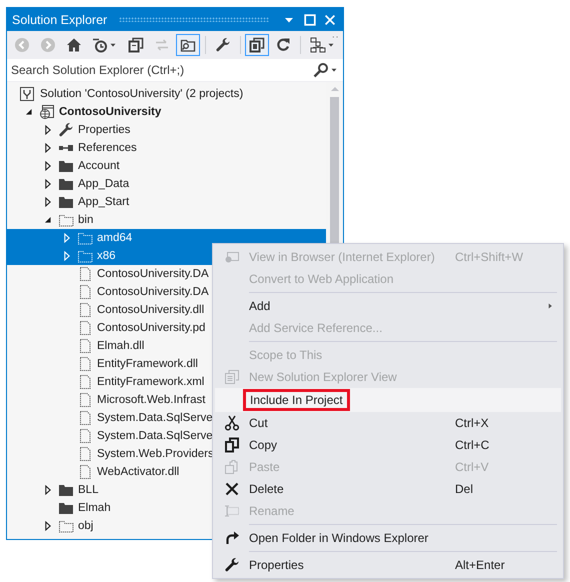 The image size is (570, 582). What do you see at coordinates (232, 538) in the screenshot?
I see `redo-arrow-icon` at bounding box center [232, 538].